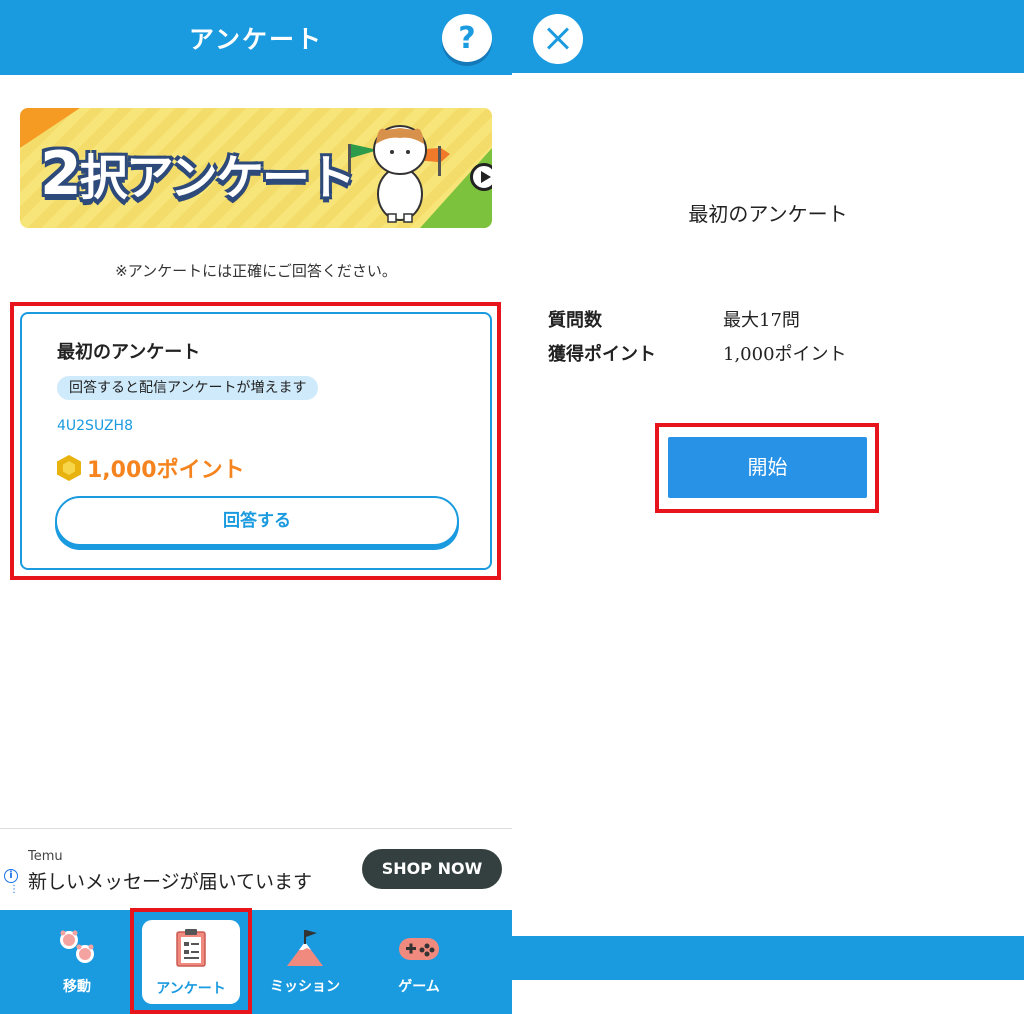  Describe the element at coordinates (768, 958) in the screenshot. I see `detail-footer-bar` at that location.